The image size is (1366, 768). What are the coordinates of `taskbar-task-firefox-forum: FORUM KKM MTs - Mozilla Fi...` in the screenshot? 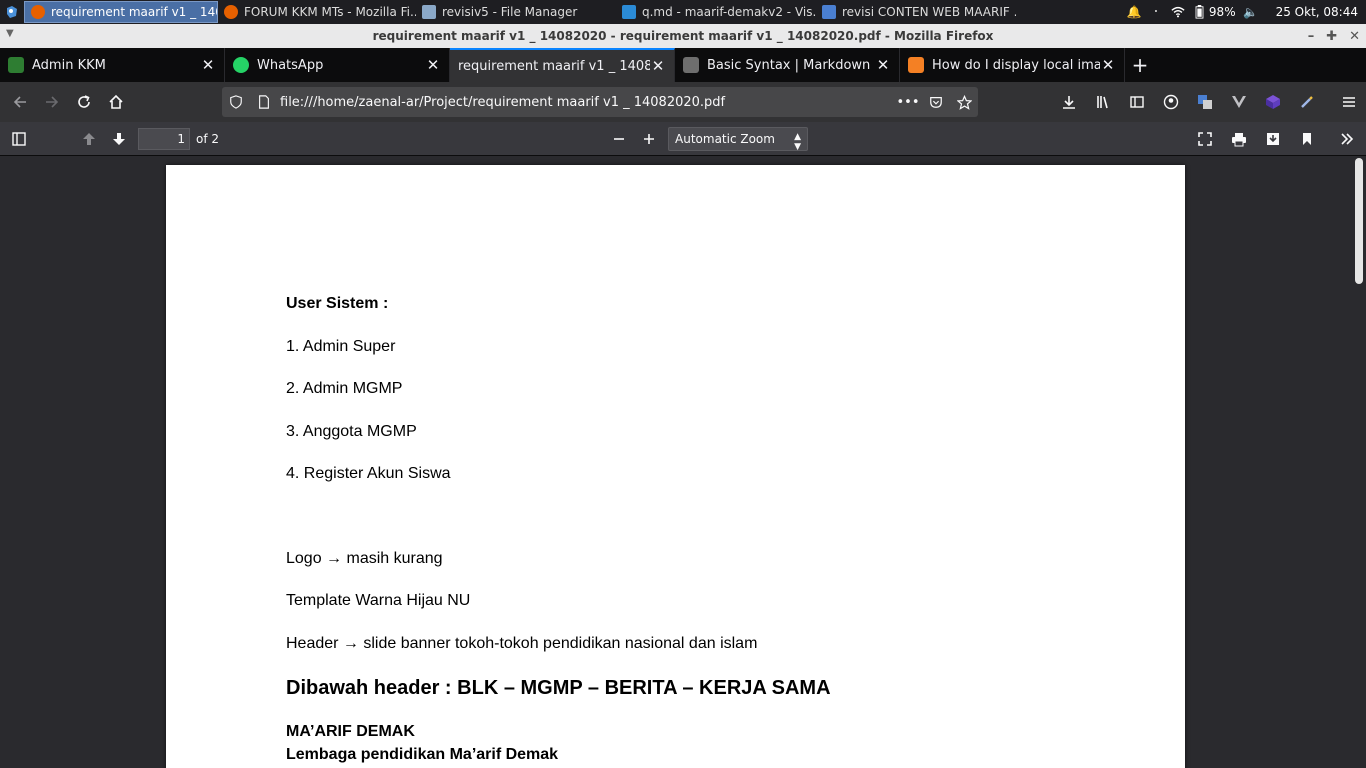 It's located at (317, 12).